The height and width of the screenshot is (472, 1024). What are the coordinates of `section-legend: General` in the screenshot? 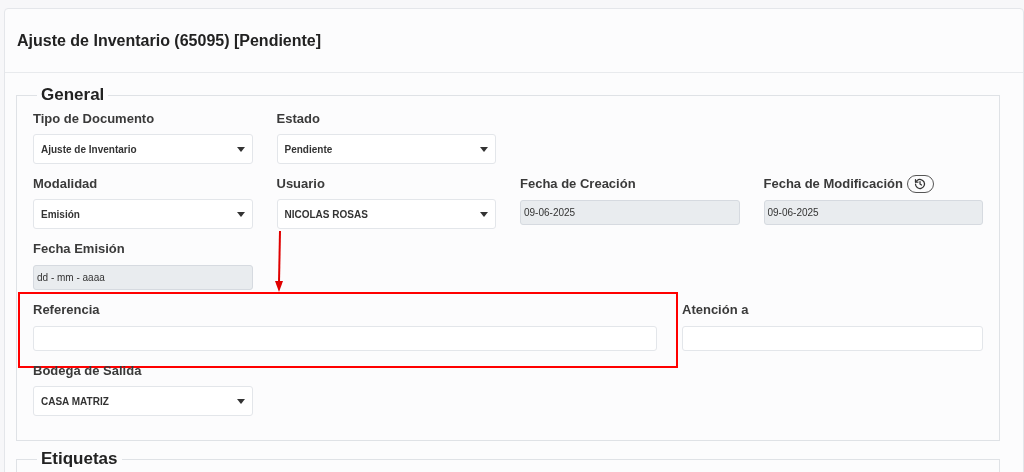 It's located at (73, 95).